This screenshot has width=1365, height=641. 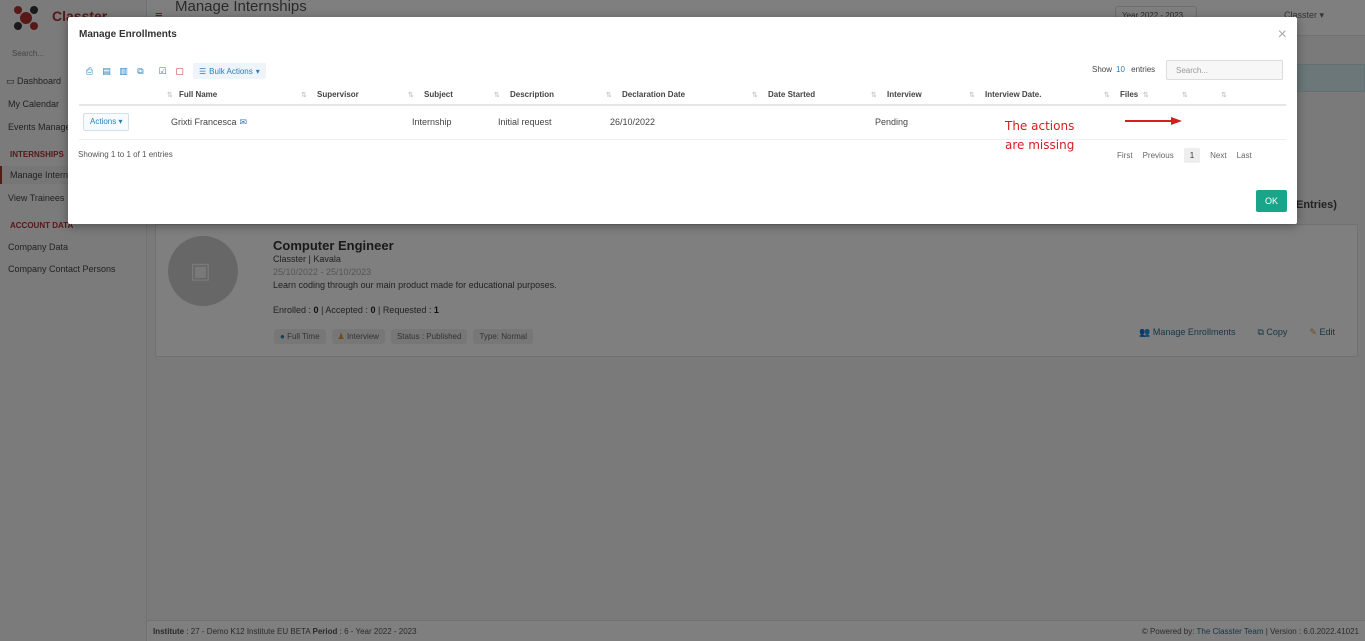 What do you see at coordinates (123, 95) in the screenshot?
I see `col-actions` at bounding box center [123, 95].